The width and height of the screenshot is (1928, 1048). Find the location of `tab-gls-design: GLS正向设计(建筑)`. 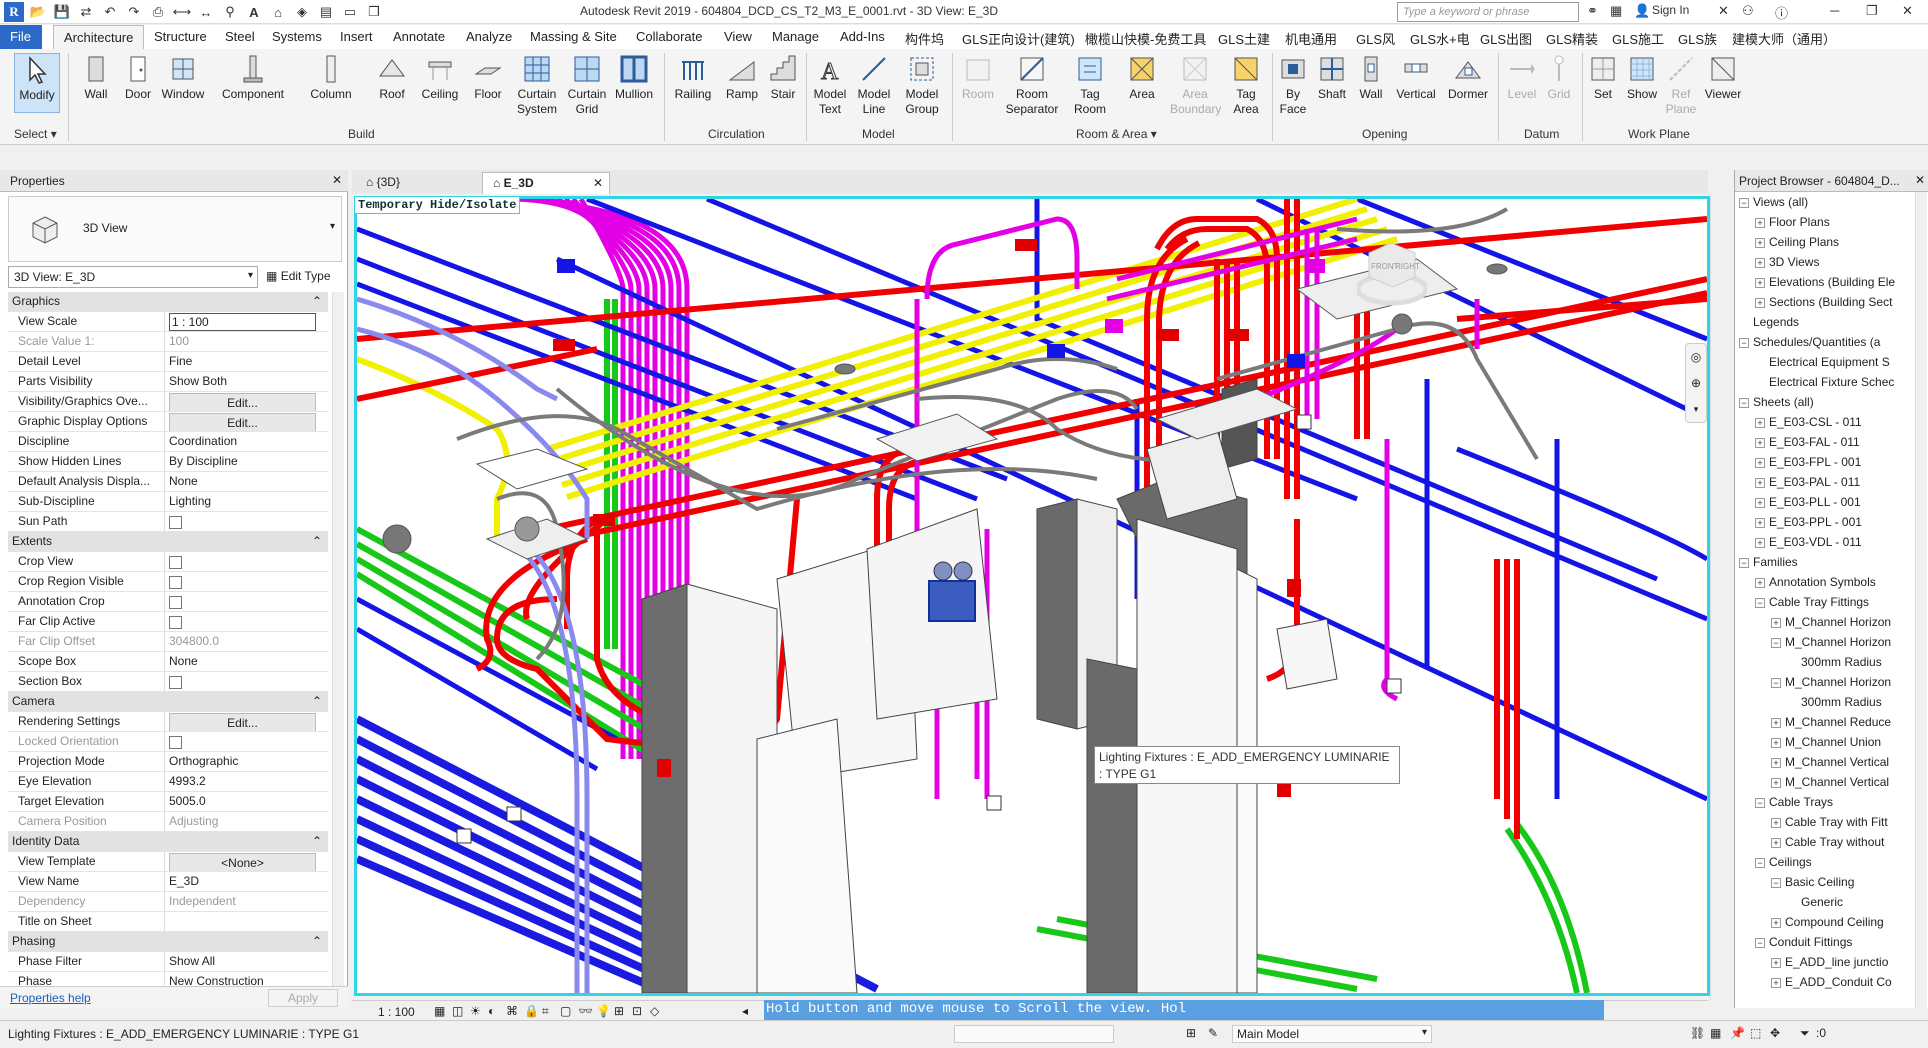

tab-gls-design: GLS正向设计(建筑) is located at coordinates (1018, 37).